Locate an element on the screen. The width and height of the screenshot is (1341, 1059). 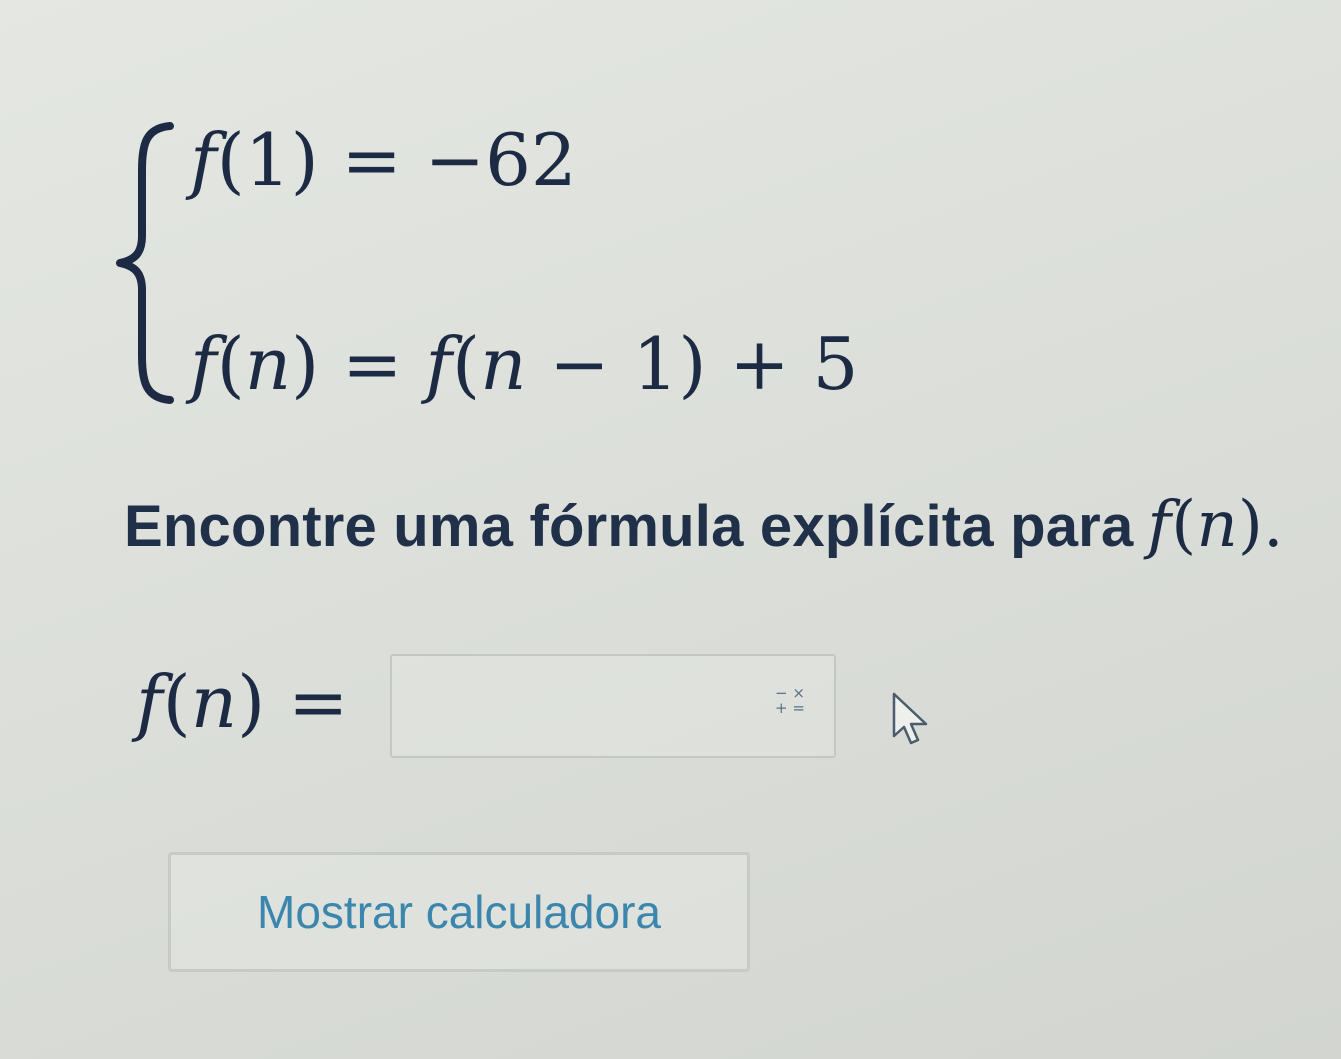
math-keypad-icon: − × + = is located at coordinates (790, 706).